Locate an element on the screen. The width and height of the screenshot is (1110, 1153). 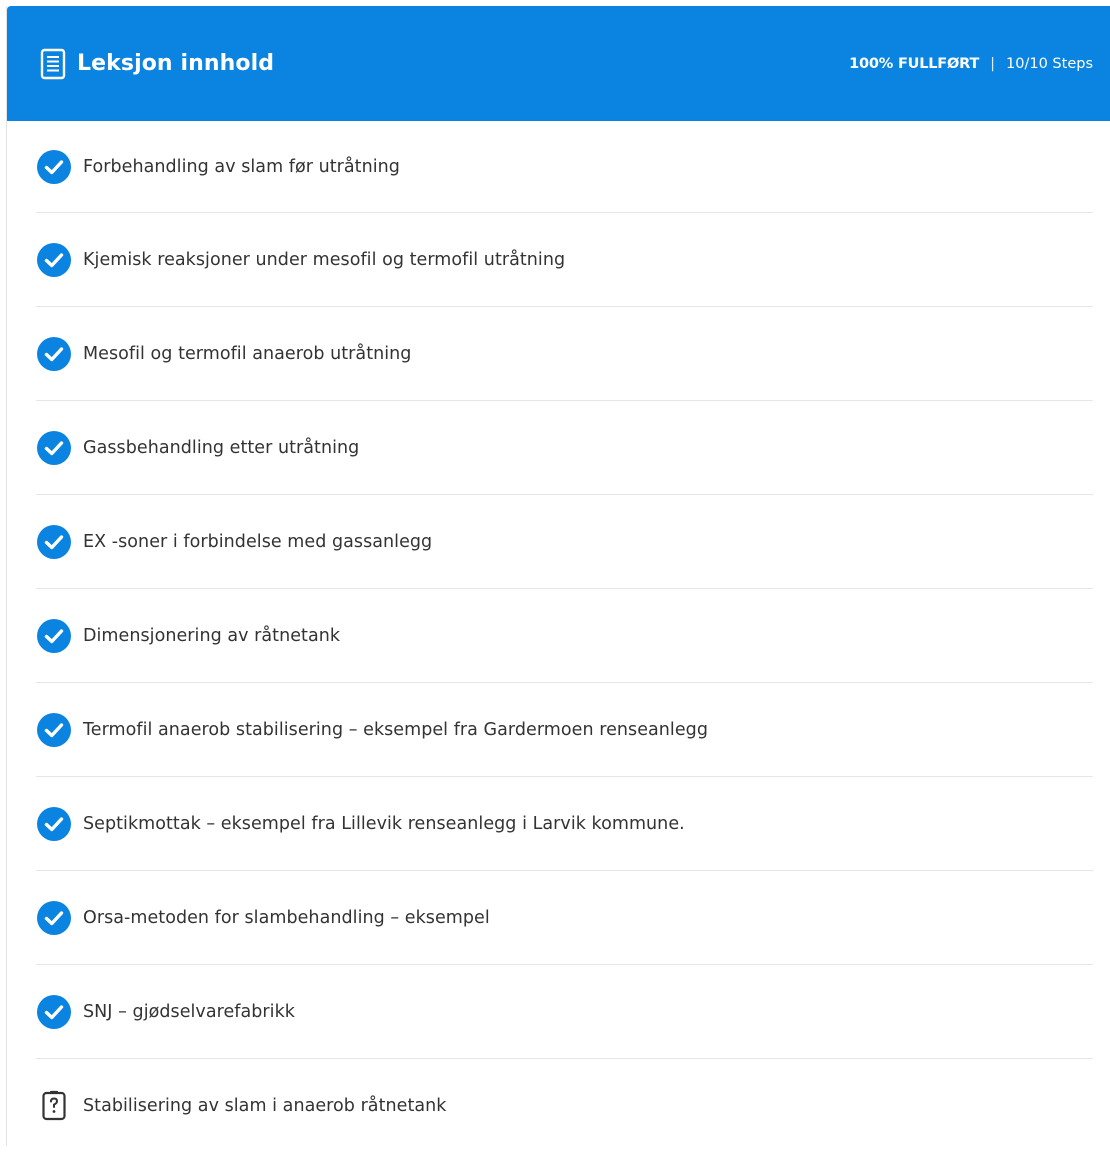
lesson-item: Mesofil og termofil anaerob utråtning is located at coordinates (564, 354).